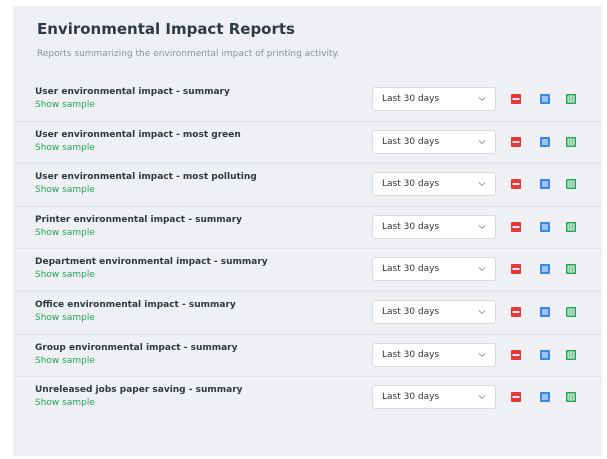 This screenshot has height=459, width=607. Describe the element at coordinates (139, 390) in the screenshot. I see `report-name: Unreleased jobs paper saving - summary` at that location.